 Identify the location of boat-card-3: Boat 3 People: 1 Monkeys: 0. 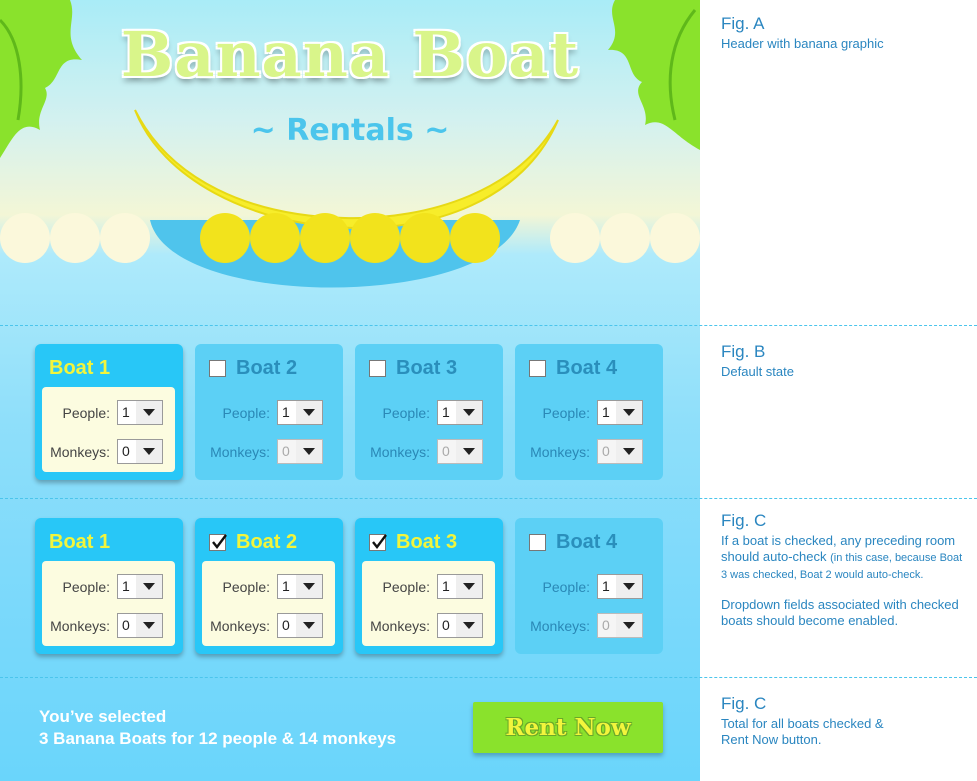
(429, 412).